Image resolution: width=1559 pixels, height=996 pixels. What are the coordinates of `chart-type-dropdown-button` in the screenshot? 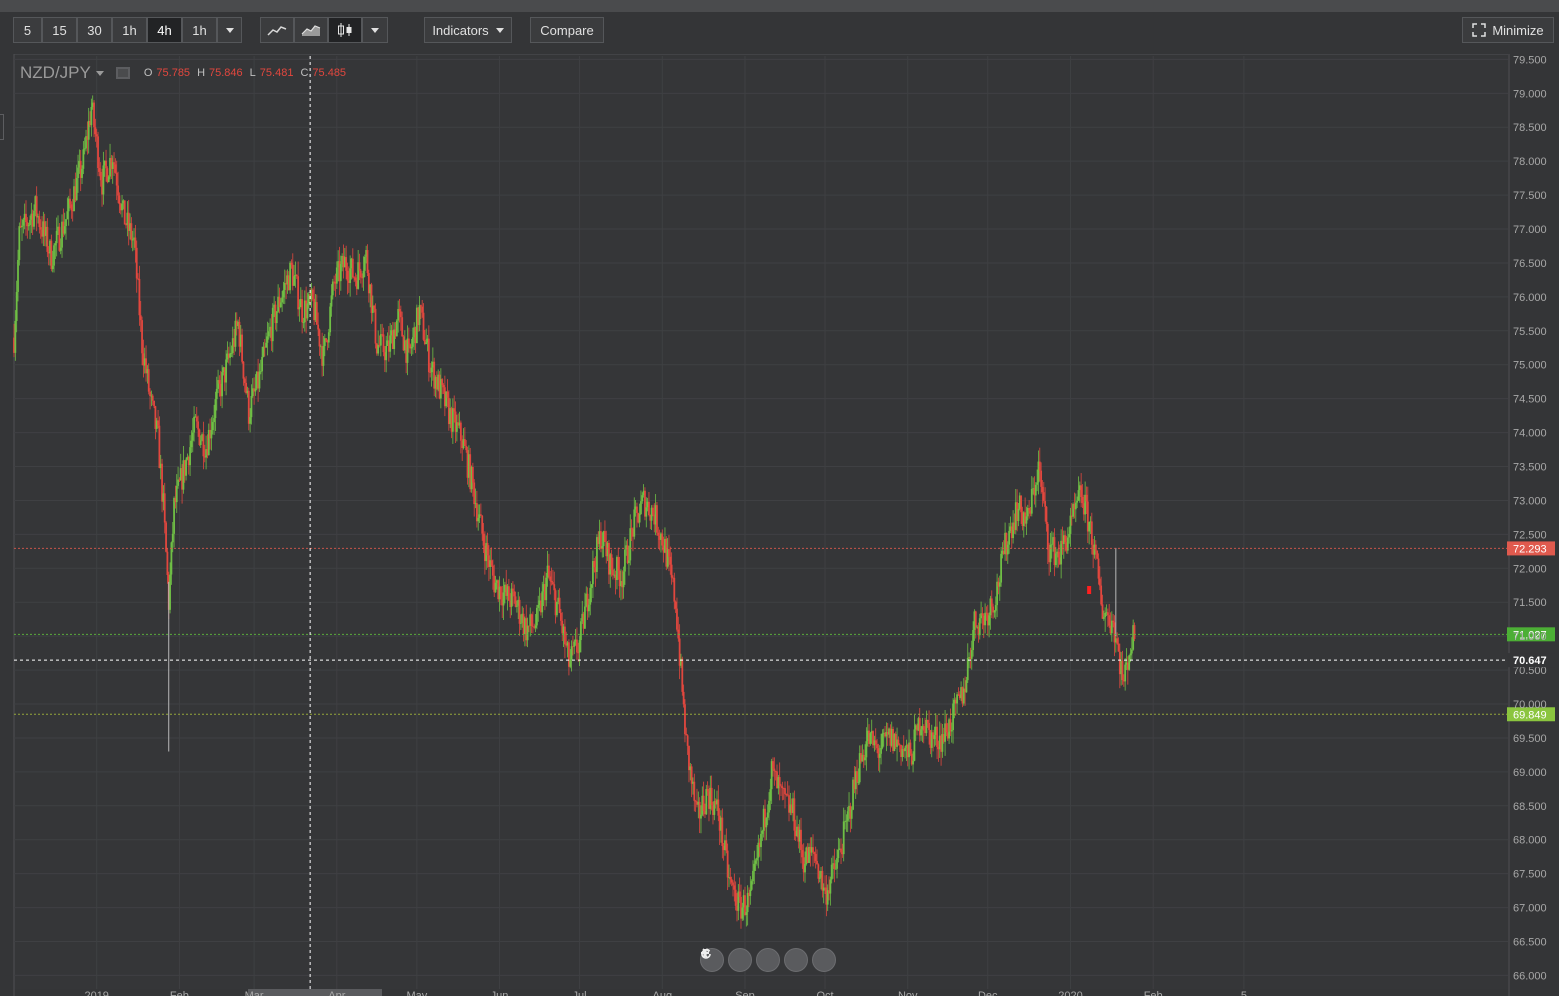 It's located at (375, 30).